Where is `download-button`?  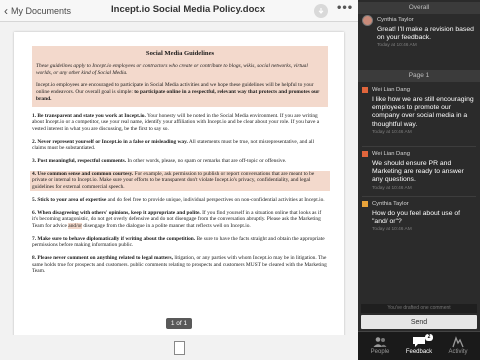 download-button is located at coordinates (321, 11).